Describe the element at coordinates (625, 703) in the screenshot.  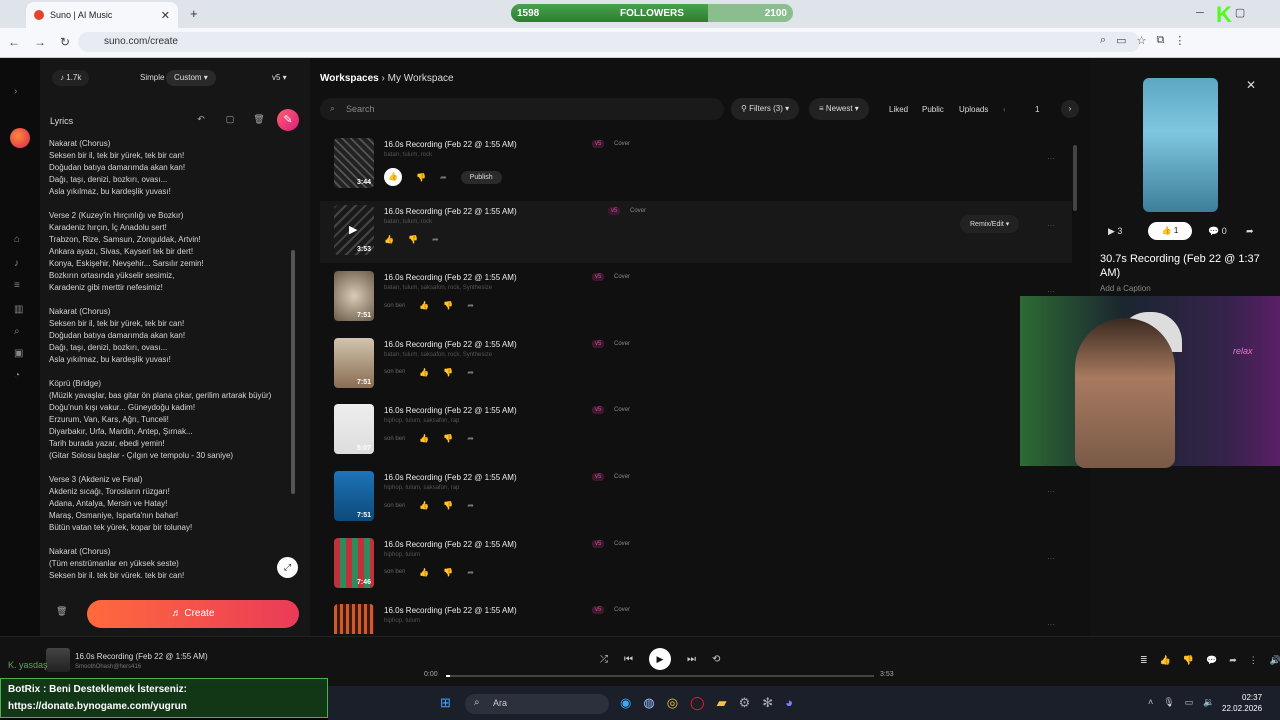
I see `edge-icon: ◉` at that location.